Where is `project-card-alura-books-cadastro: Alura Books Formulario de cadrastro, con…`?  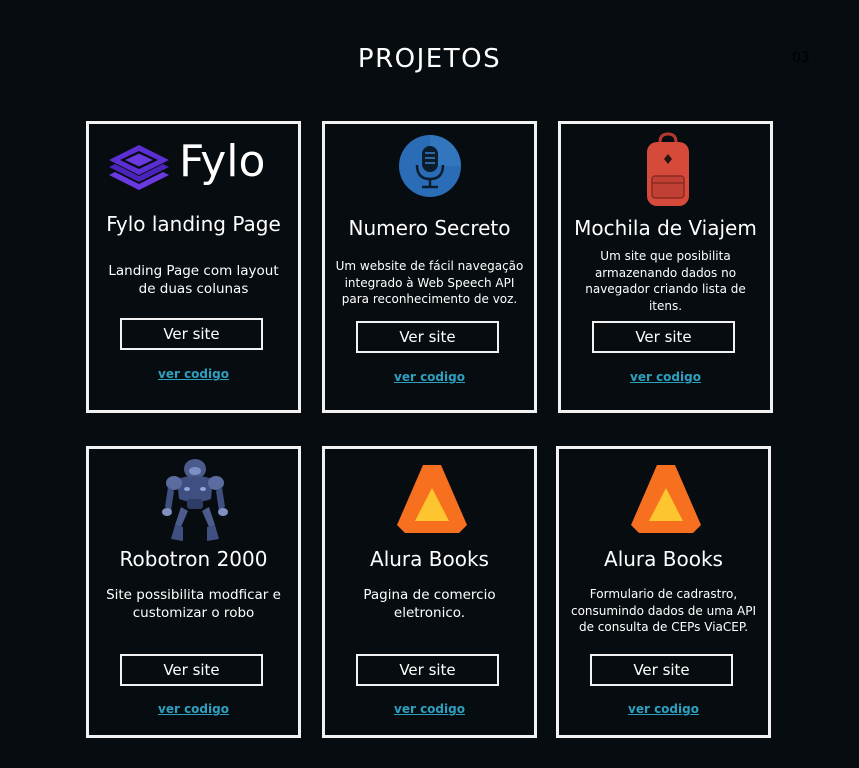
project-card-alura-books-cadastro: Alura Books Formulario de cadrastro, con… is located at coordinates (663, 592).